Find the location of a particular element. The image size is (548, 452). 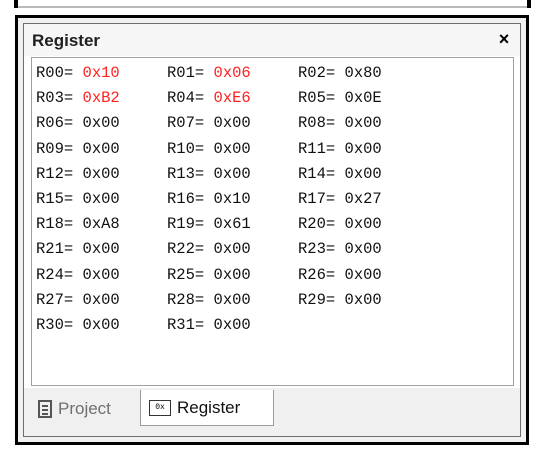

register-name: R12= is located at coordinates (55, 173).